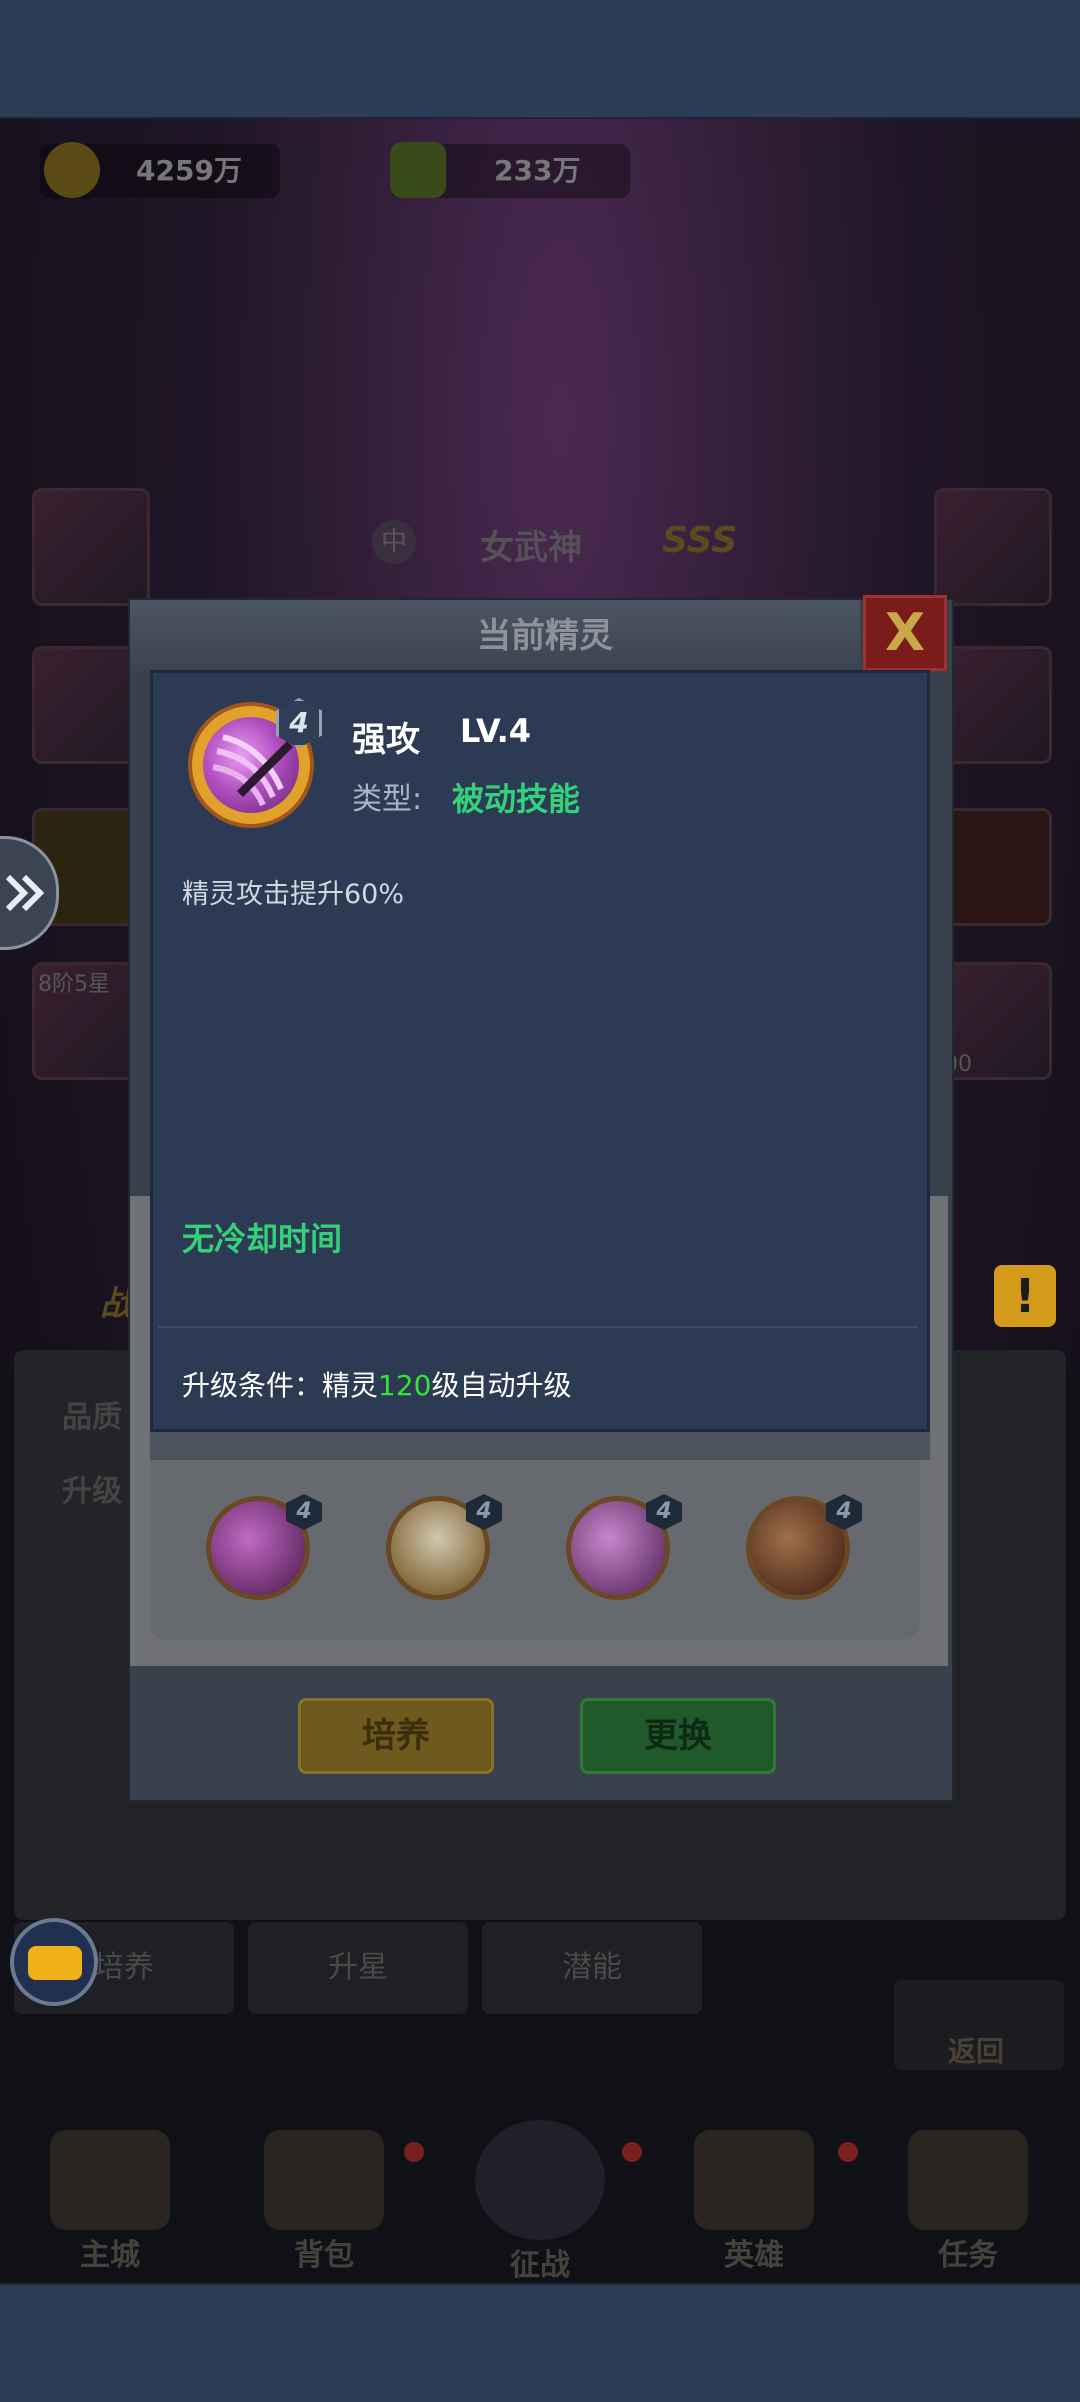 Image resolution: width=1080 pixels, height=2402 pixels. I want to click on dialog-title: 当前精灵, so click(545, 636).